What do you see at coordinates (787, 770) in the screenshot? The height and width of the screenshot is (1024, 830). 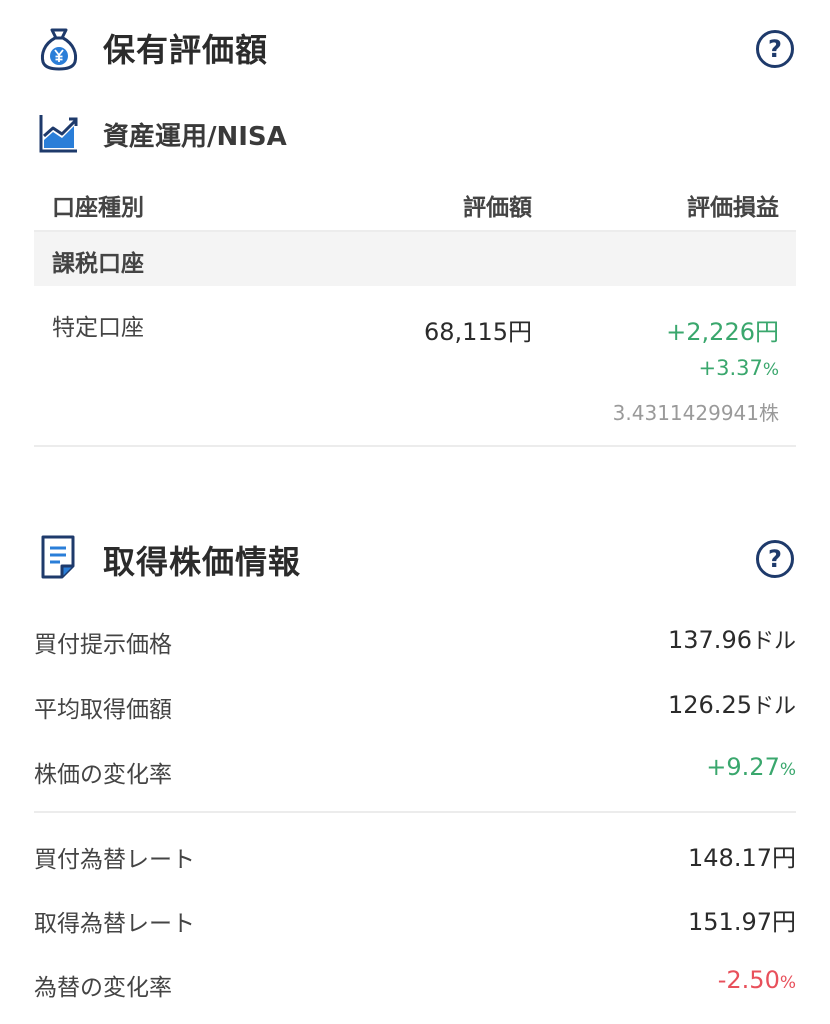 I see `price-row-unit: %` at bounding box center [787, 770].